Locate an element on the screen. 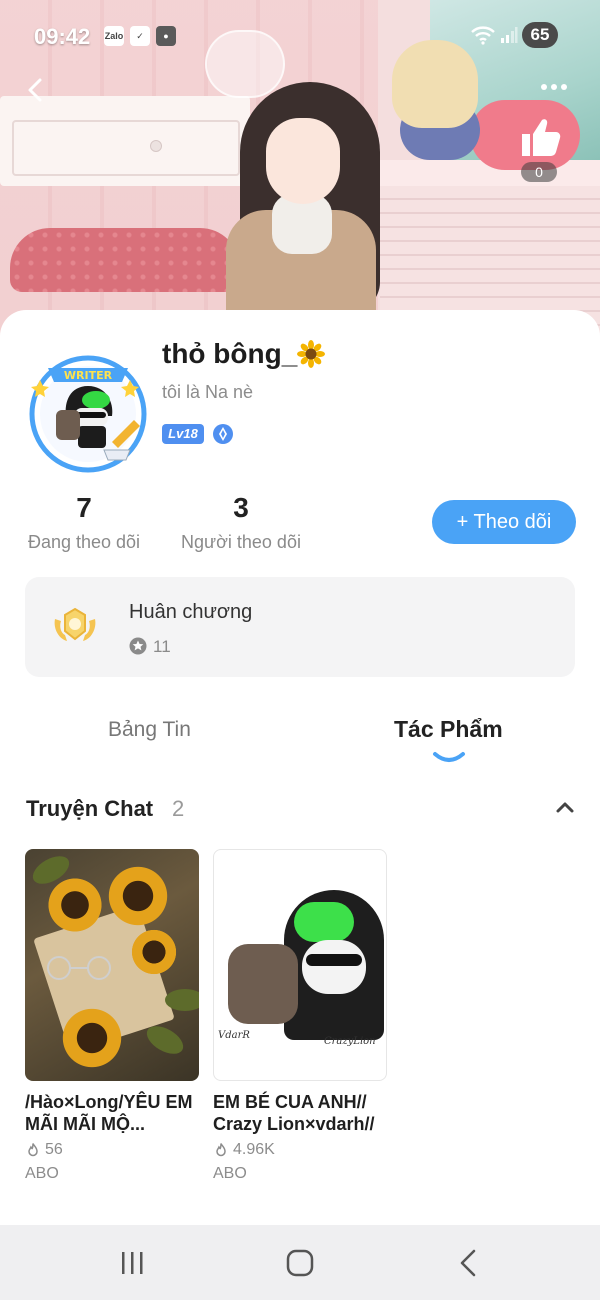  verified-badge-icon is located at coordinates (223, 434).